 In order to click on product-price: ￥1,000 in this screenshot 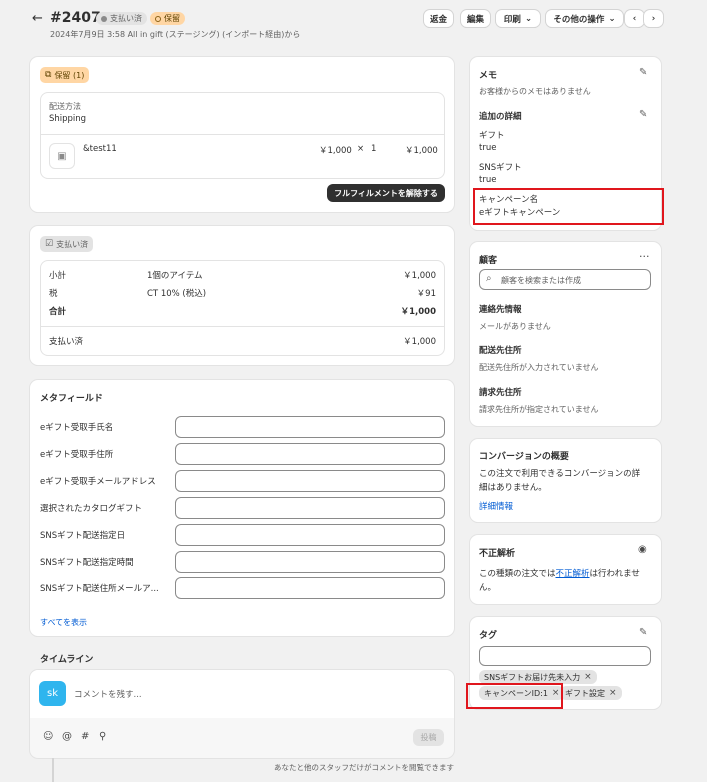, I will do `click(335, 151)`.